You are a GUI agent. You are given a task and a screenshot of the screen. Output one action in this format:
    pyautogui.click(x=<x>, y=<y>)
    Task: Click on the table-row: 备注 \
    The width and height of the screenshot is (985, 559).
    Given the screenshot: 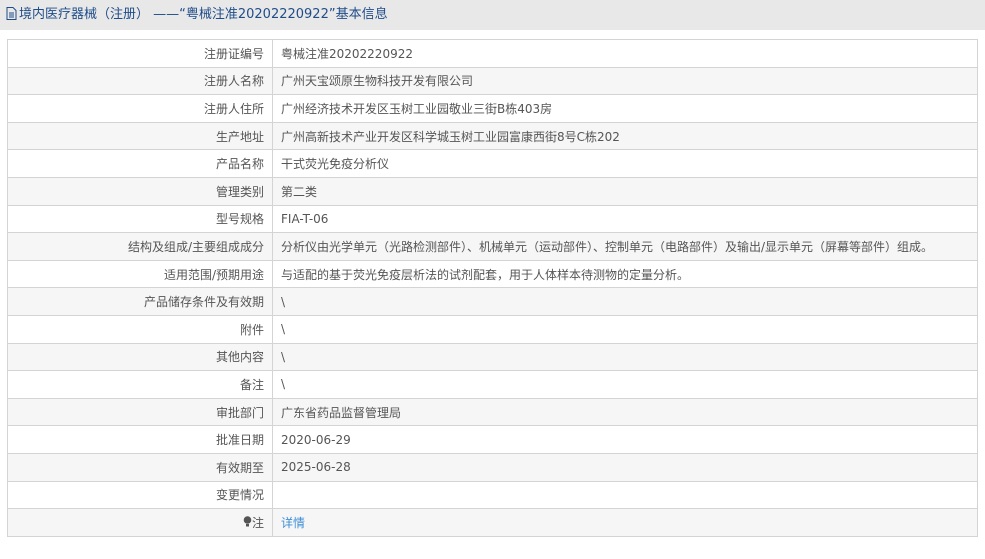 What is the action you would take?
    pyautogui.click(x=492, y=384)
    